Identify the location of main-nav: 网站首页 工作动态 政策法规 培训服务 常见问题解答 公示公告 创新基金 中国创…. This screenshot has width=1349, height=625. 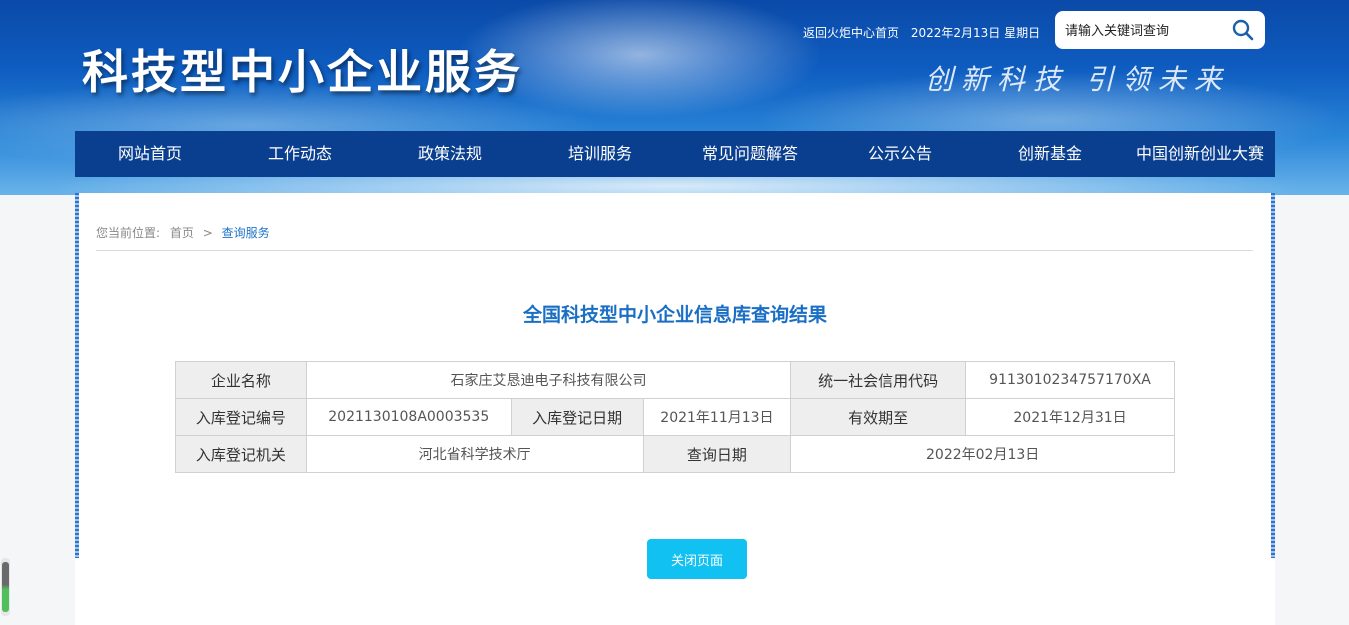
(675, 154).